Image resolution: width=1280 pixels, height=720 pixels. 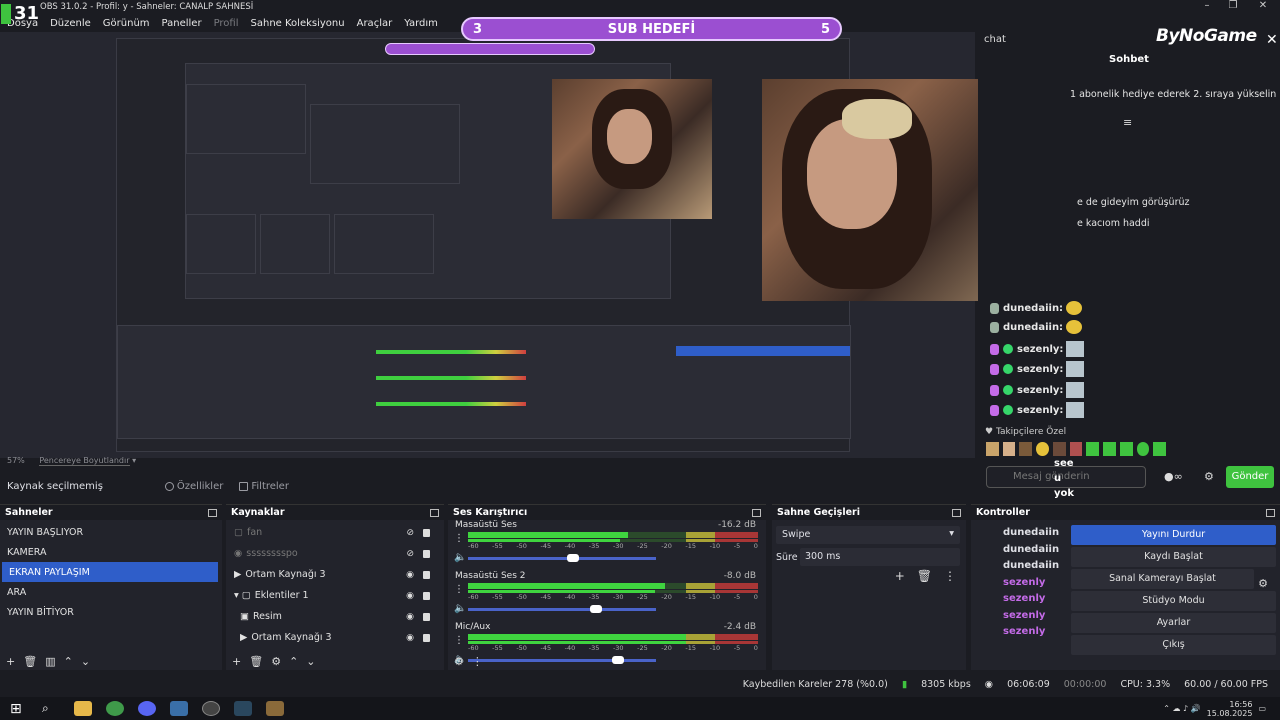 What do you see at coordinates (298, 23) in the screenshot?
I see `menu-scene-collection: Sahne Koleksiyonu` at bounding box center [298, 23].